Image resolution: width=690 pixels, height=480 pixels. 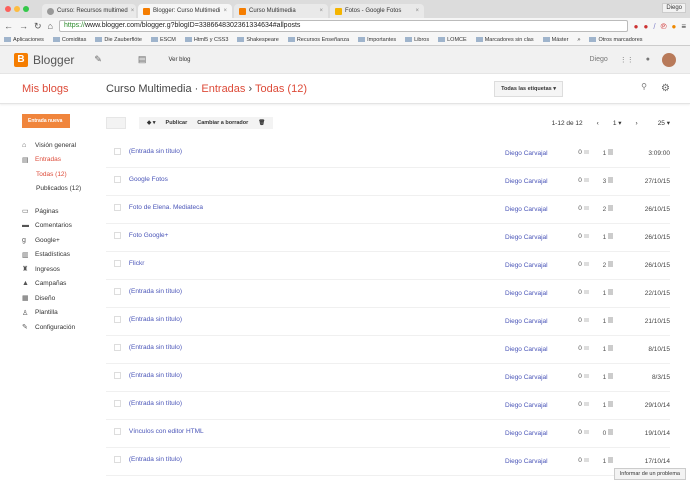 What do you see at coordinates (388, 266) in the screenshot?
I see `table-row: Flickr Diego Carvajal 0 2 26/10/15` at bounding box center [388, 266].